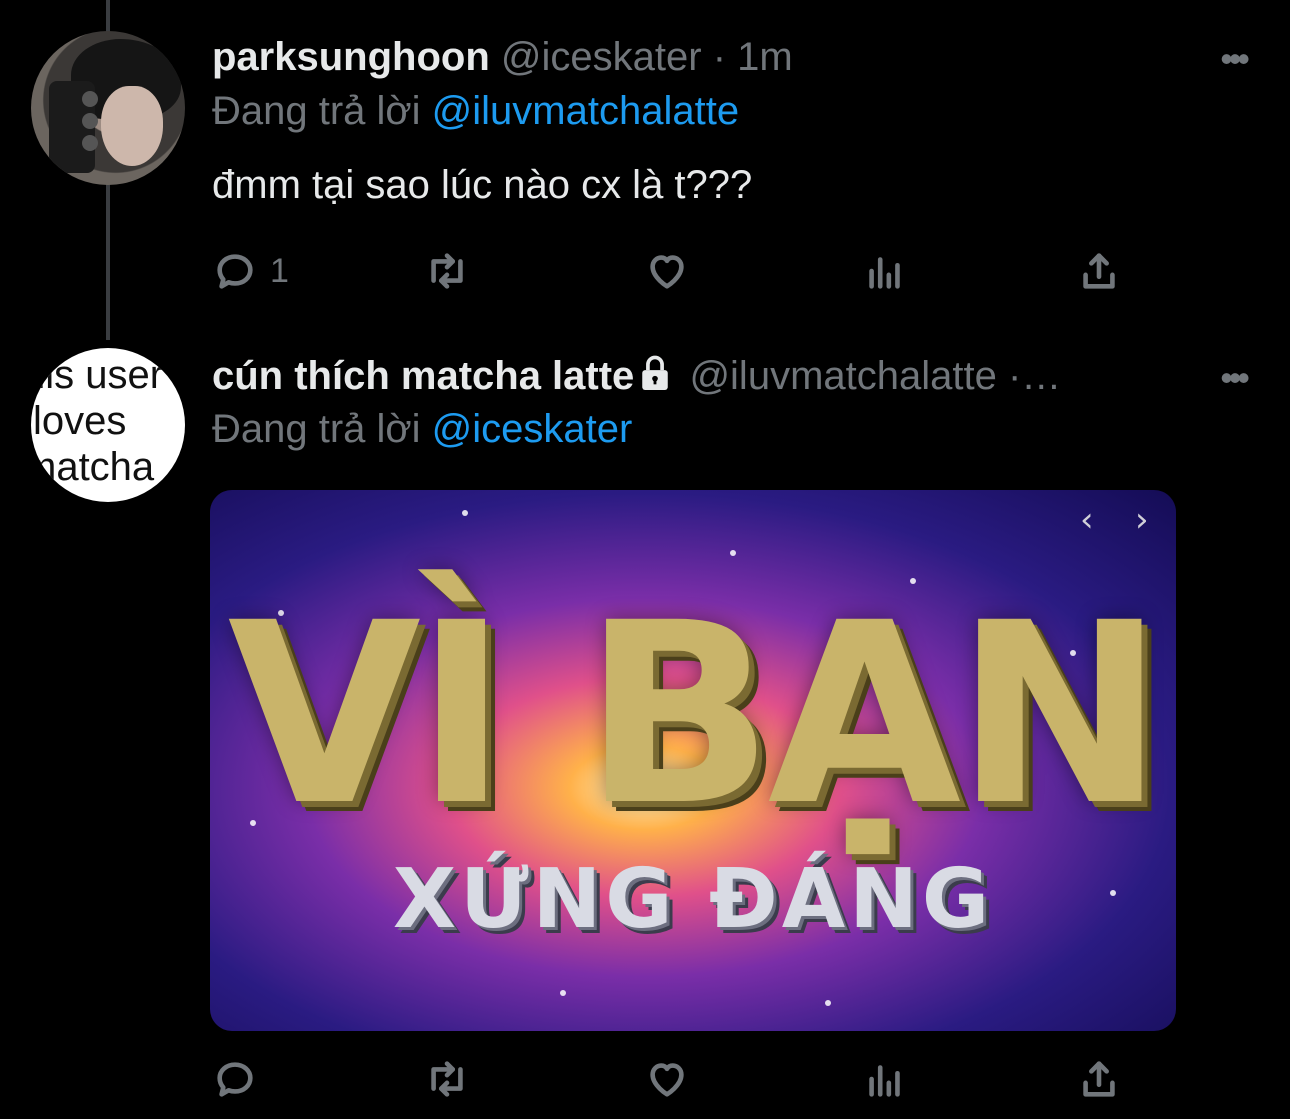  Describe the element at coordinates (279, 270) in the screenshot. I see `reply-count: 1` at that location.